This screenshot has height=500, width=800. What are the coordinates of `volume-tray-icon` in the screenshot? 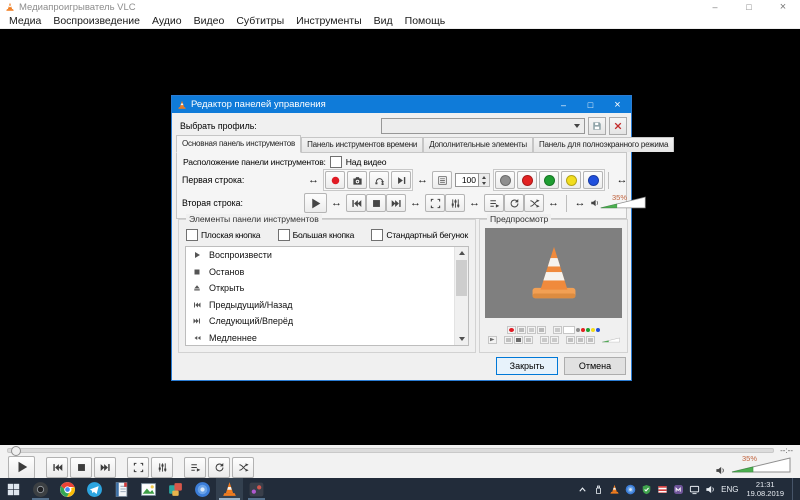 It's located at (710, 489).